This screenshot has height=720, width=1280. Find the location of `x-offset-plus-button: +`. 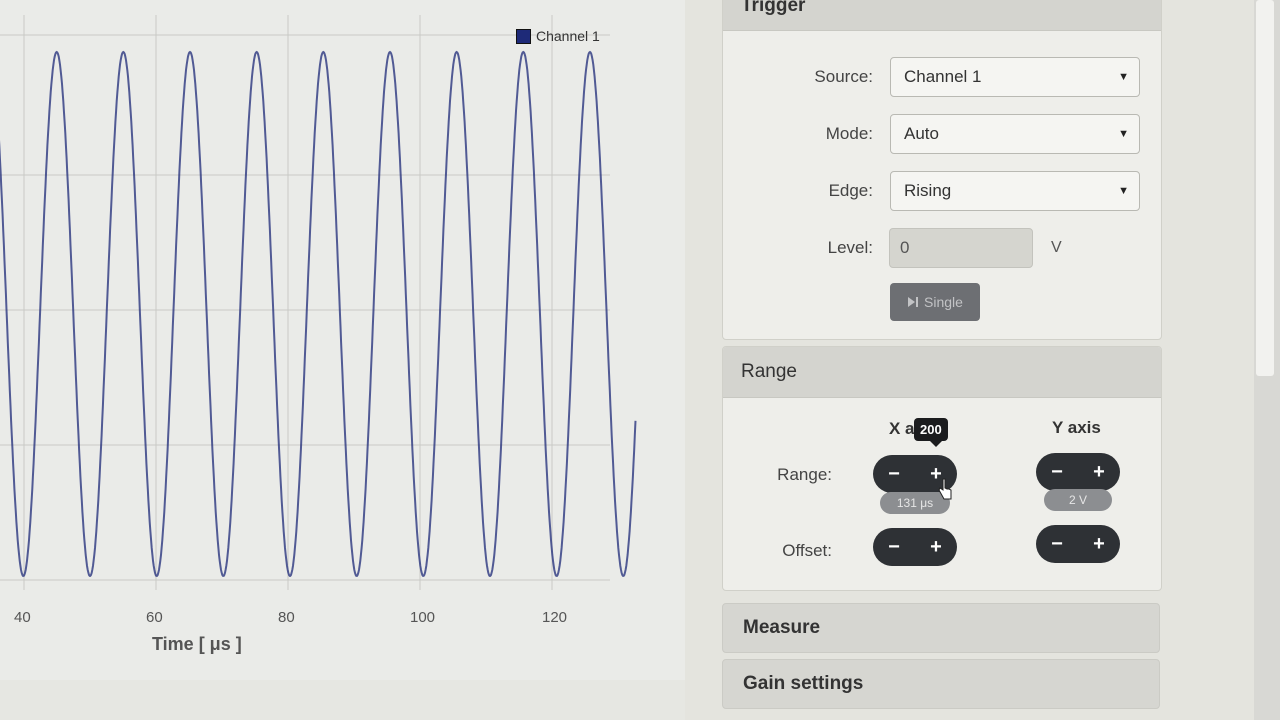

x-offset-plus-button: + is located at coordinates (936, 547).